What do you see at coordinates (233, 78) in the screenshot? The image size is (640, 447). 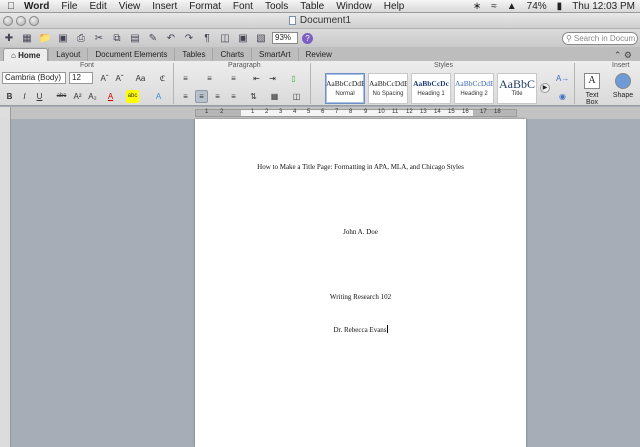 I see `multilevel-list-icon: ≡` at bounding box center [233, 78].